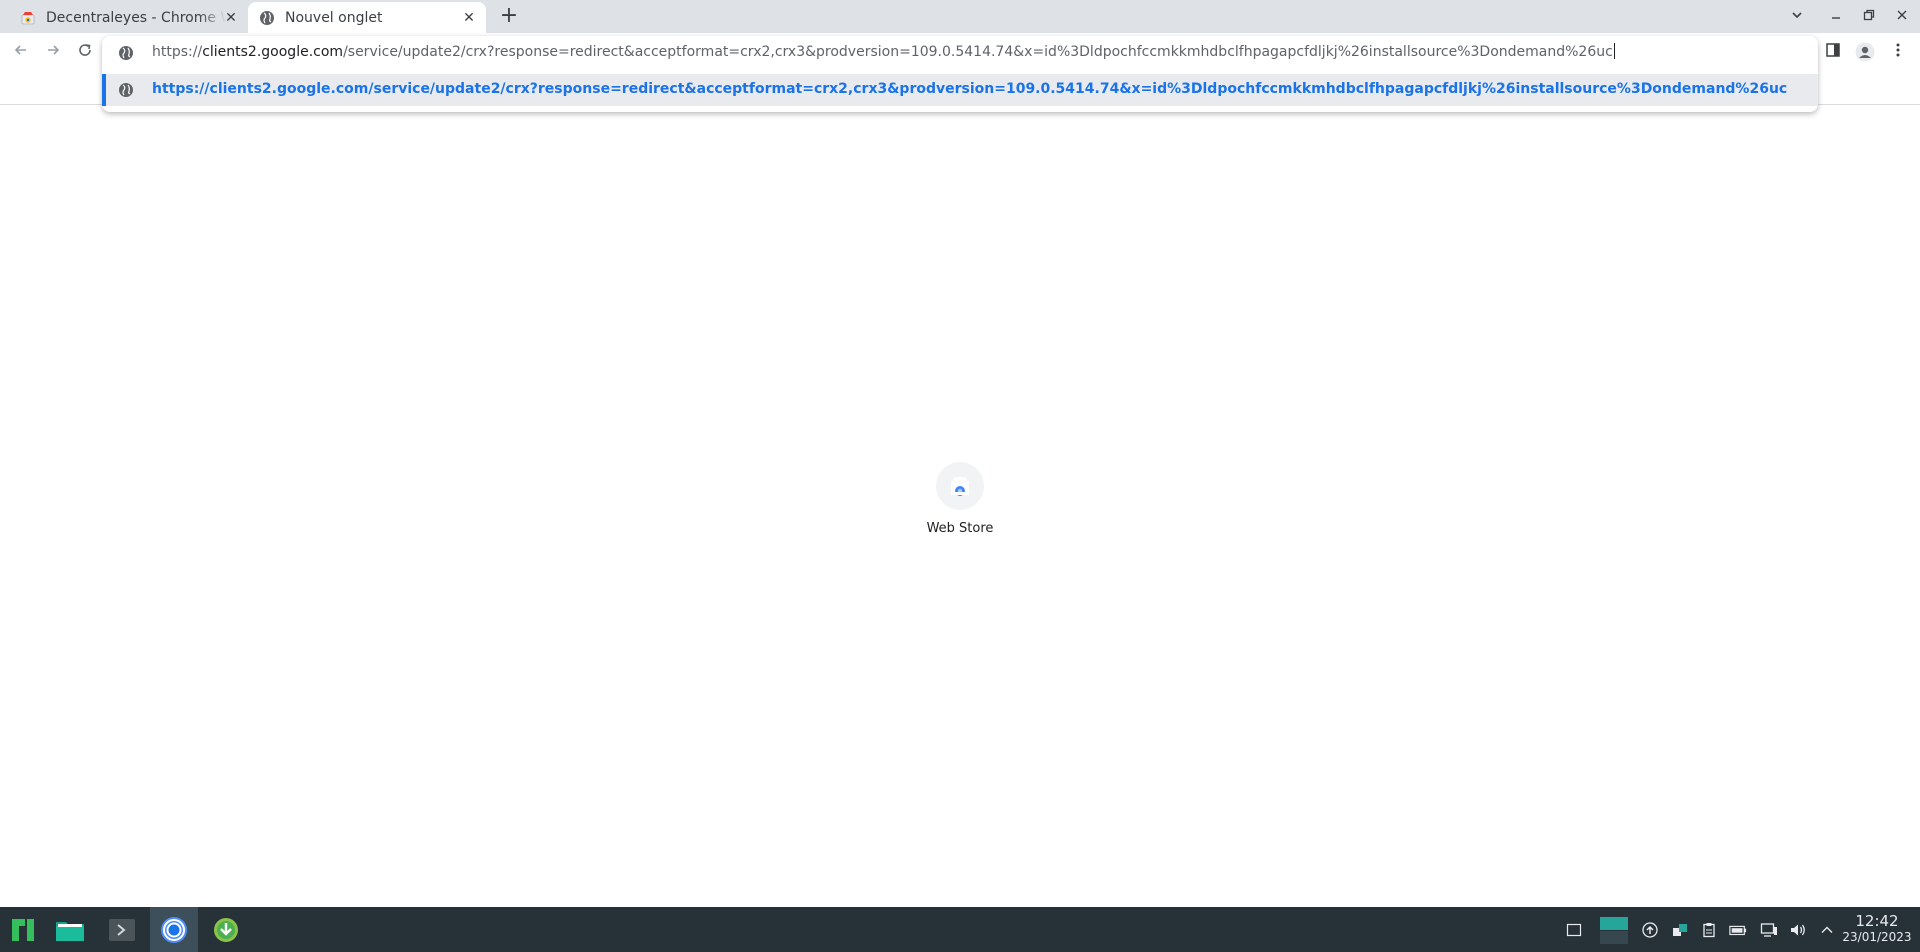 The width and height of the screenshot is (1920, 952). I want to click on manjaro-logo-icon, so click(23, 929).